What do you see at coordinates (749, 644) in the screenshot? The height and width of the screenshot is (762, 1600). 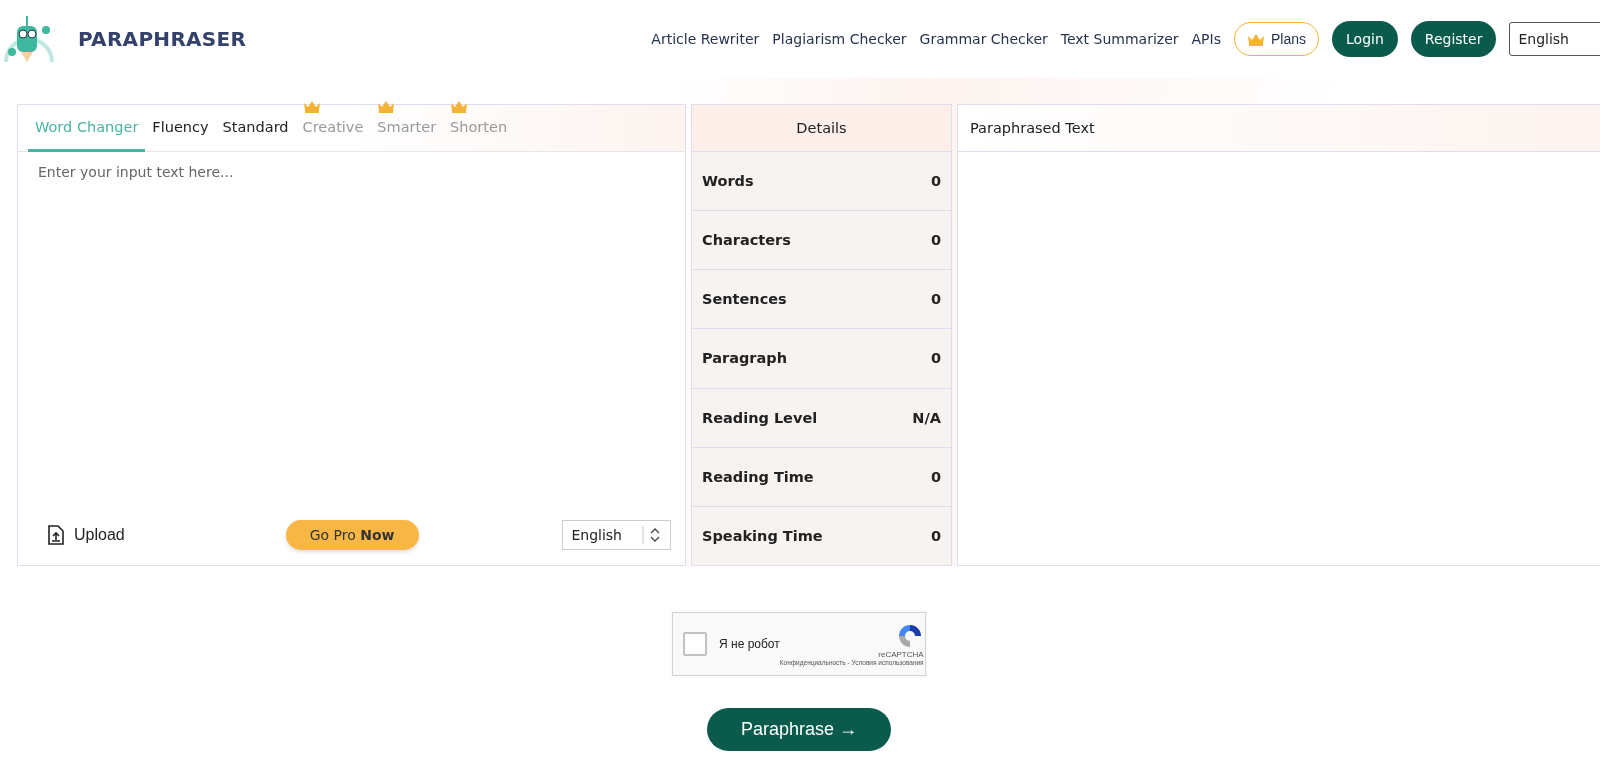 I see `captcha-label: Я не робот` at bounding box center [749, 644].